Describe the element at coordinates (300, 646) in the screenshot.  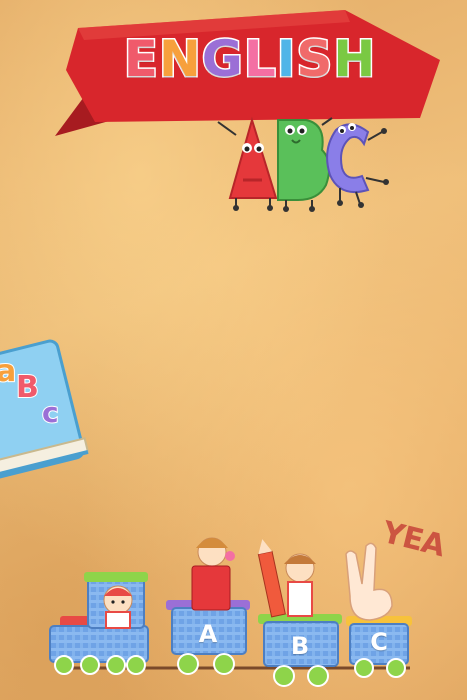
I see `wagon-letter-b: B` at that location.